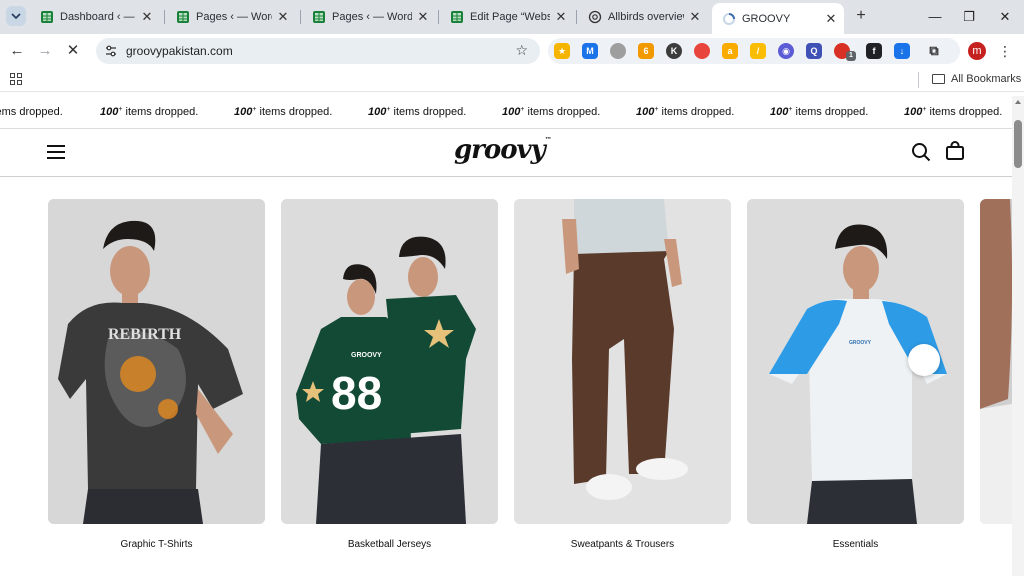 The height and width of the screenshot is (576, 1024). What do you see at coordinates (548, 139) in the screenshot?
I see `logo-trademark: ™` at bounding box center [548, 139].